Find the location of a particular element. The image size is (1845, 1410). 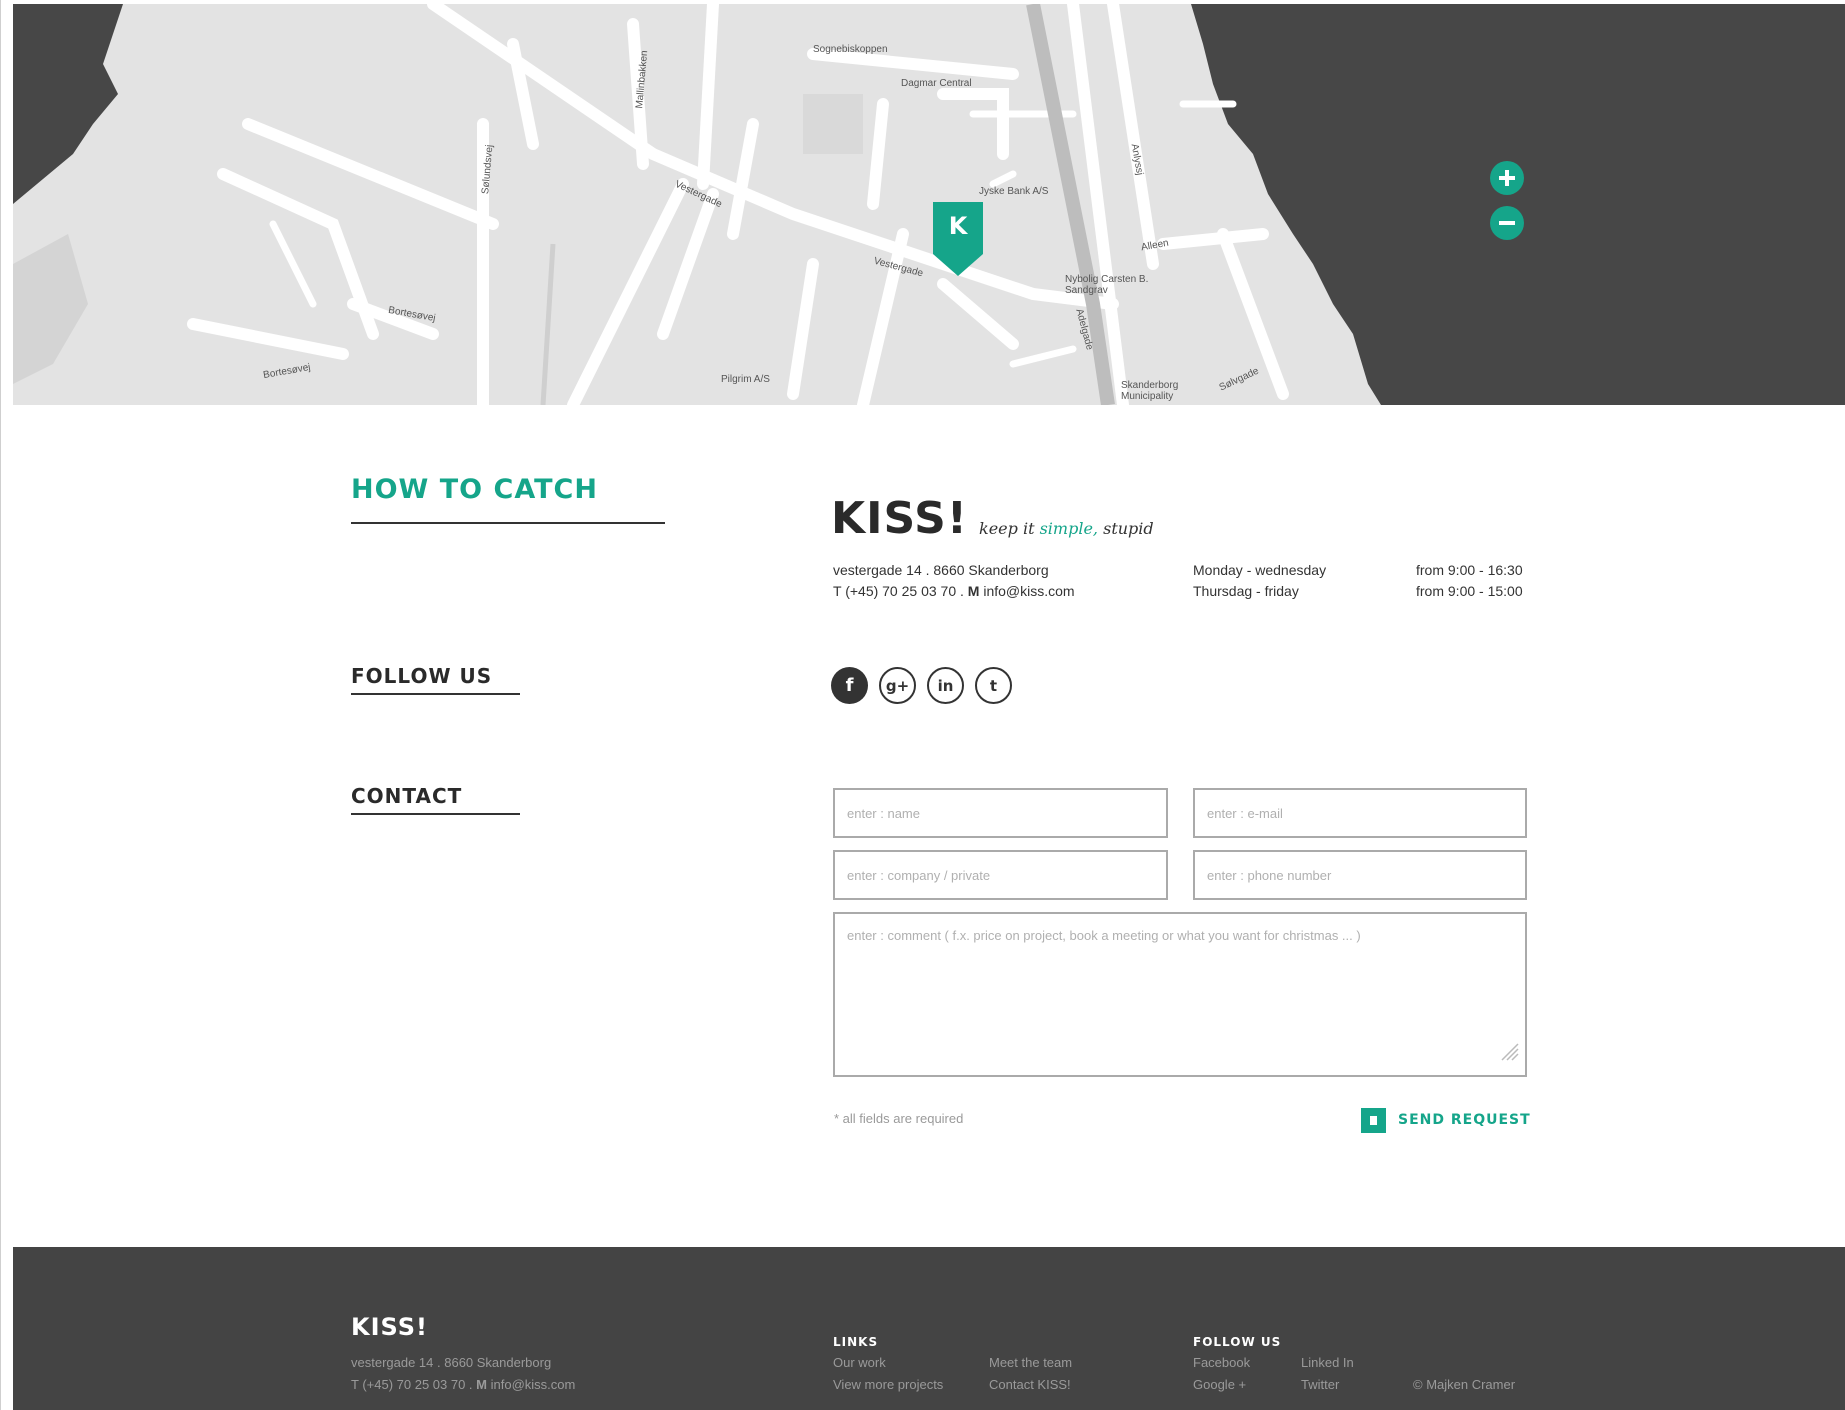

address-text: vestergade 14 . 8660 Skanderborg is located at coordinates (941, 570).